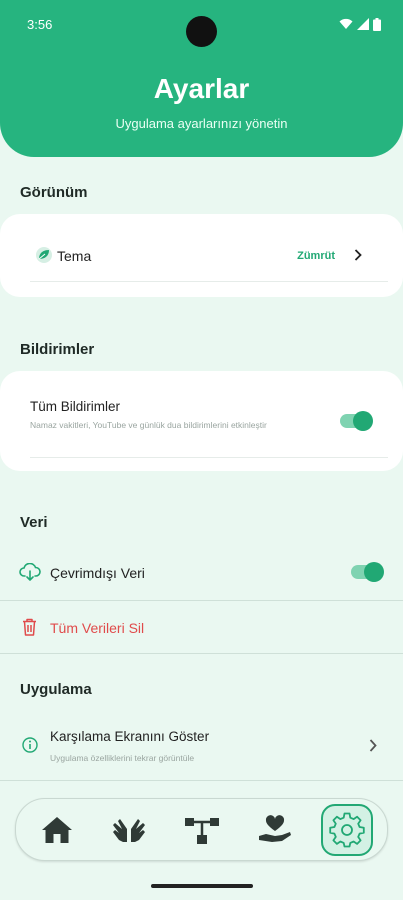 Image resolution: width=403 pixels, height=900 pixels. Describe the element at coordinates (201, 572) in the screenshot. I see `offline-data-row: Çevrimdışı Veri` at that location.